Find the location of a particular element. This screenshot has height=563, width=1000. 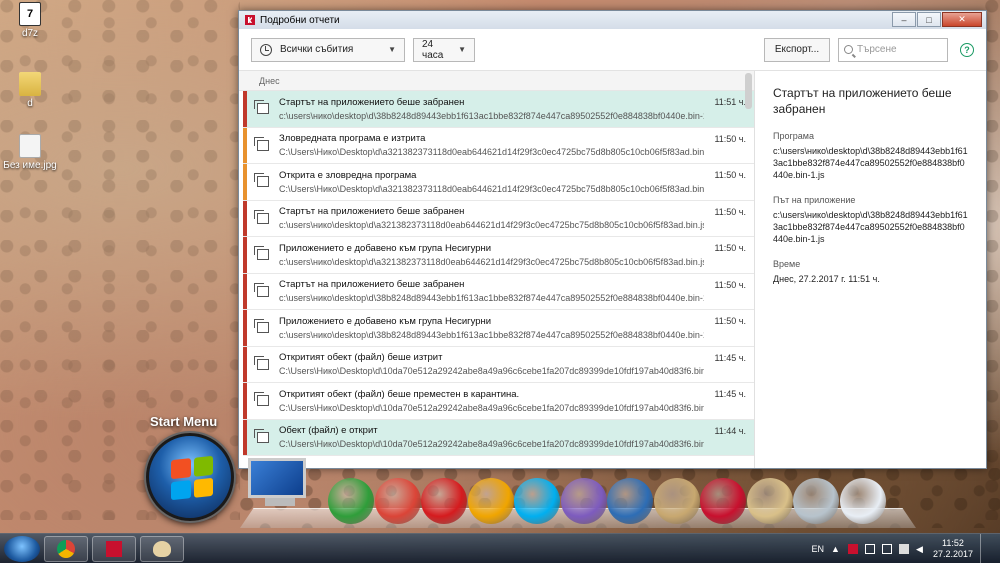

show-hidden-icons-icon: ▲ is located at coordinates (836, 549).